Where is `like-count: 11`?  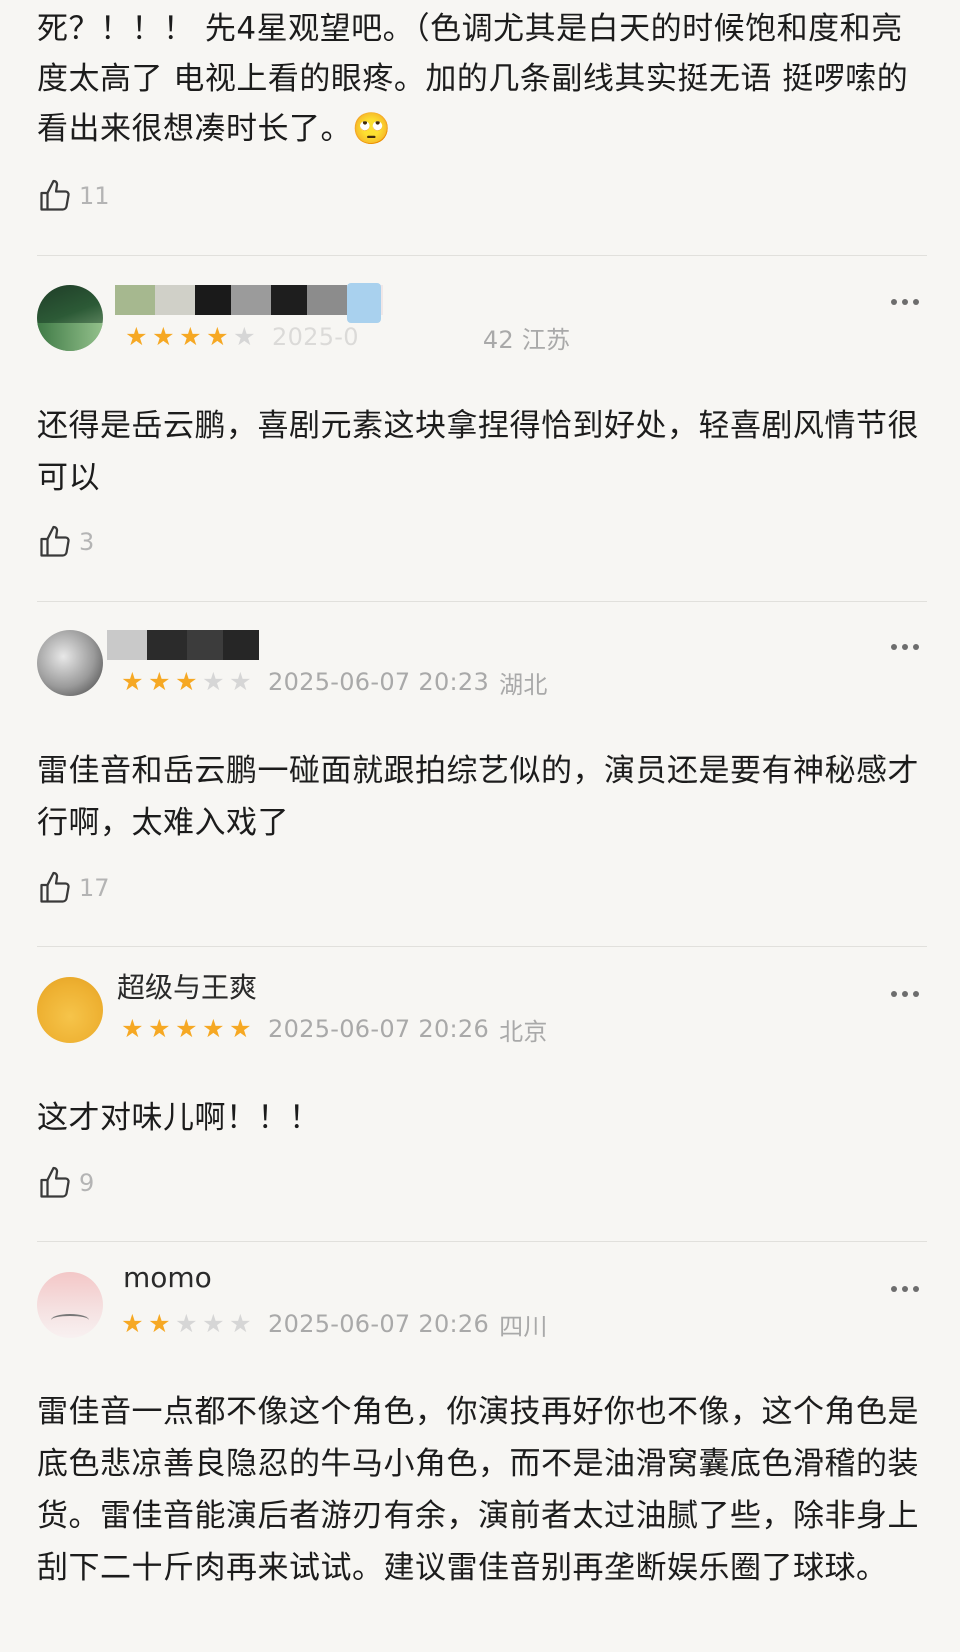 like-count: 11 is located at coordinates (94, 196).